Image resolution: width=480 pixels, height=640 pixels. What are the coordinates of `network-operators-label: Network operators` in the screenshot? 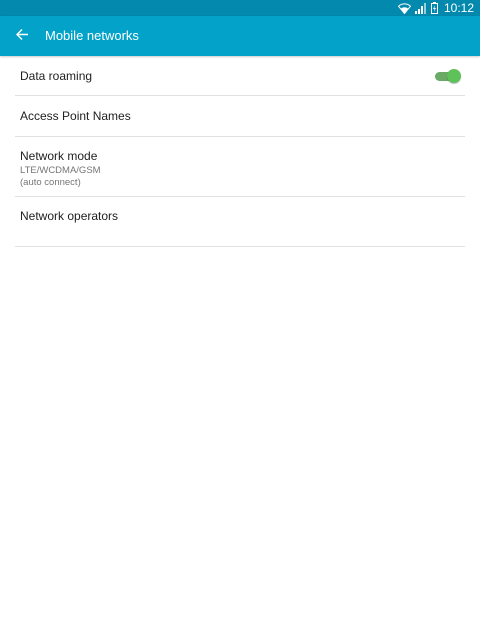 It's located at (69, 216).